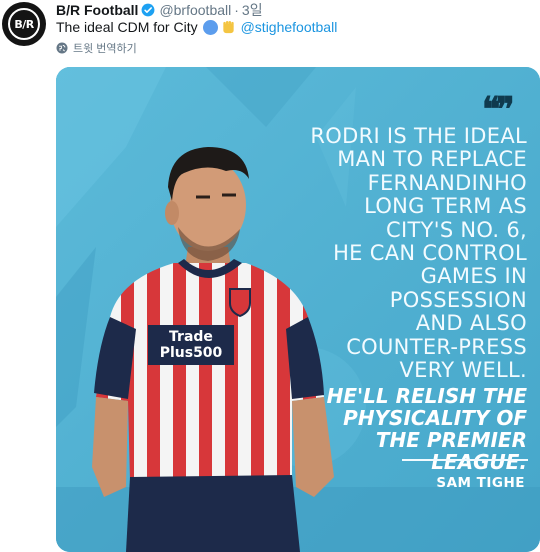 This screenshot has height=552, width=540. I want to click on quote-line: COUNTER-PRESS, so click(436, 346).